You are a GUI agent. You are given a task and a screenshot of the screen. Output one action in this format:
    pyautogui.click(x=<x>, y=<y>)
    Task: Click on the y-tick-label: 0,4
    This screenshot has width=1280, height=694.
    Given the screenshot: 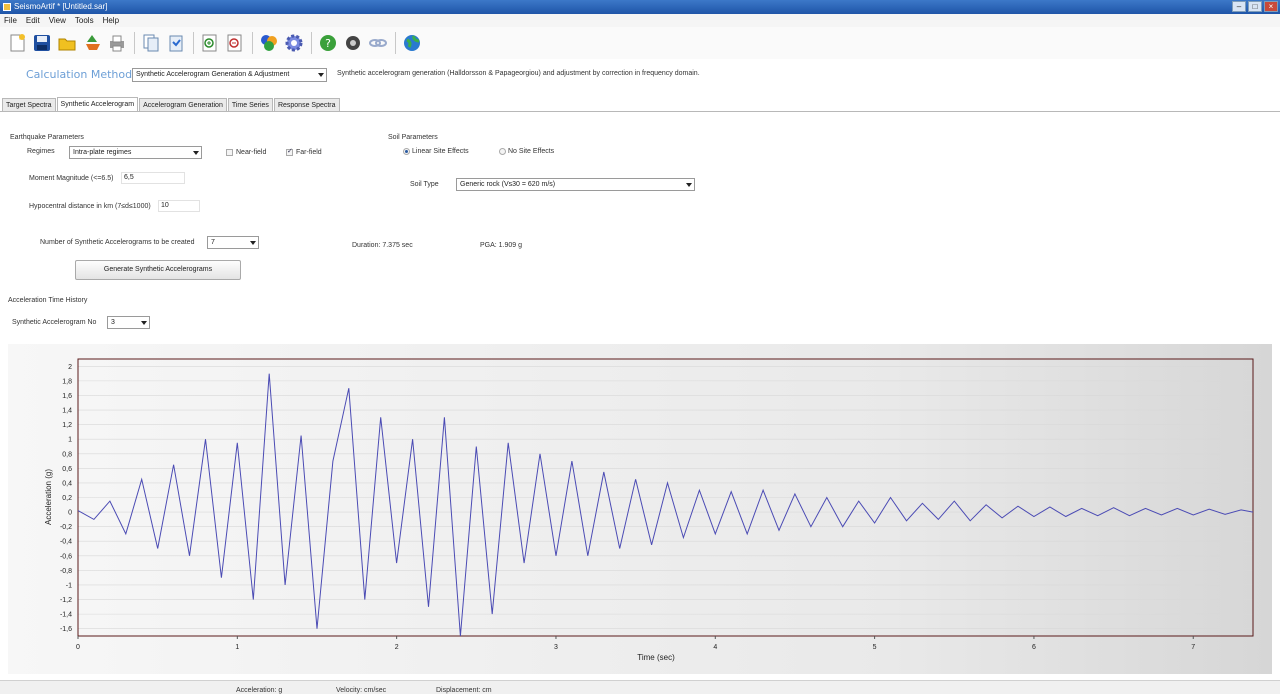 What is the action you would take?
    pyautogui.click(x=67, y=483)
    